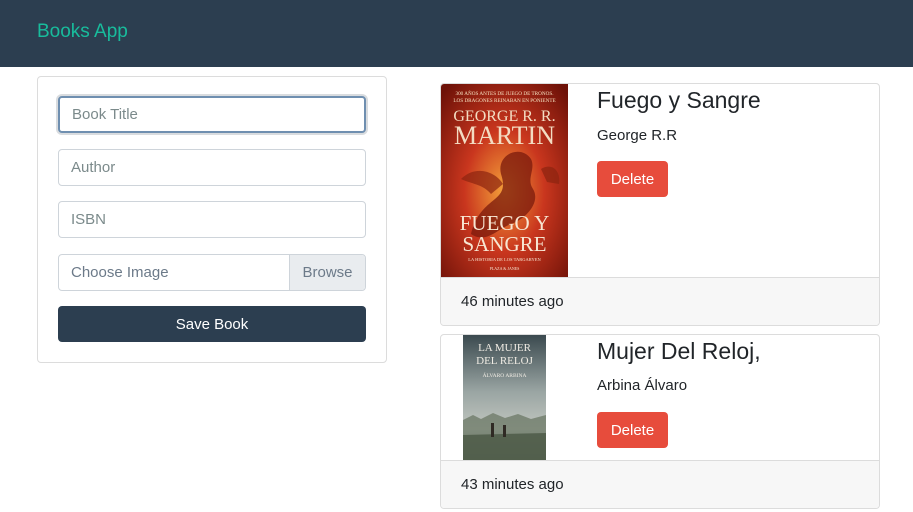  I want to click on book-cover-image: LA MUJER DEL RELOJ ÁLVARO ARBINA, so click(504, 398).